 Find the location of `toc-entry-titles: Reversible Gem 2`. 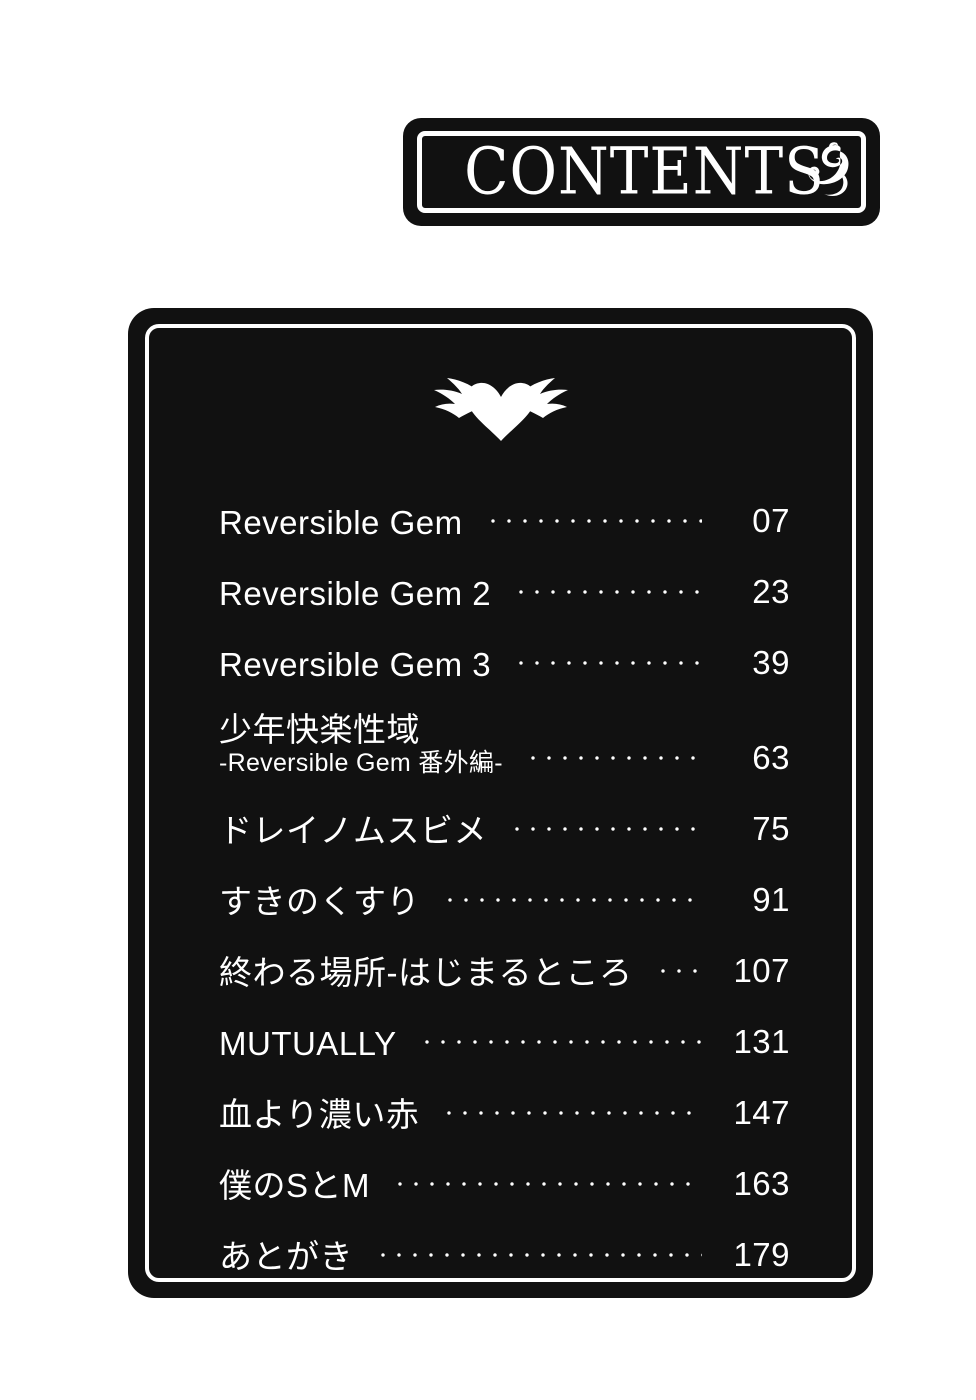

toc-entry-titles: Reversible Gem 2 is located at coordinates (355, 594).